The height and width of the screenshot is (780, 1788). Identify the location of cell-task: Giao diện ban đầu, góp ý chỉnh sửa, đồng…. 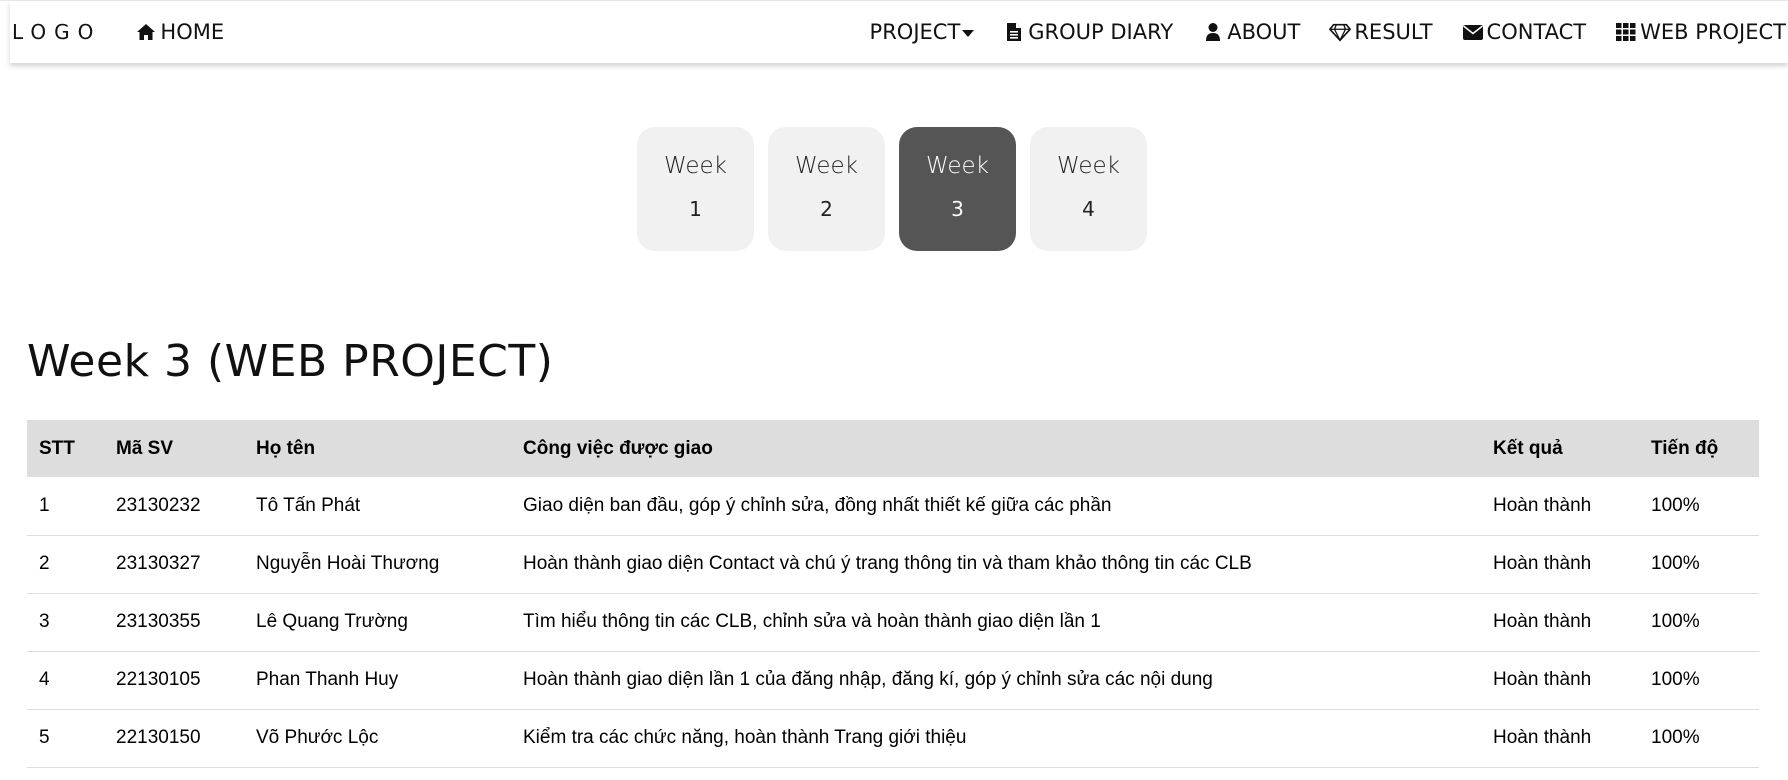
(817, 505).